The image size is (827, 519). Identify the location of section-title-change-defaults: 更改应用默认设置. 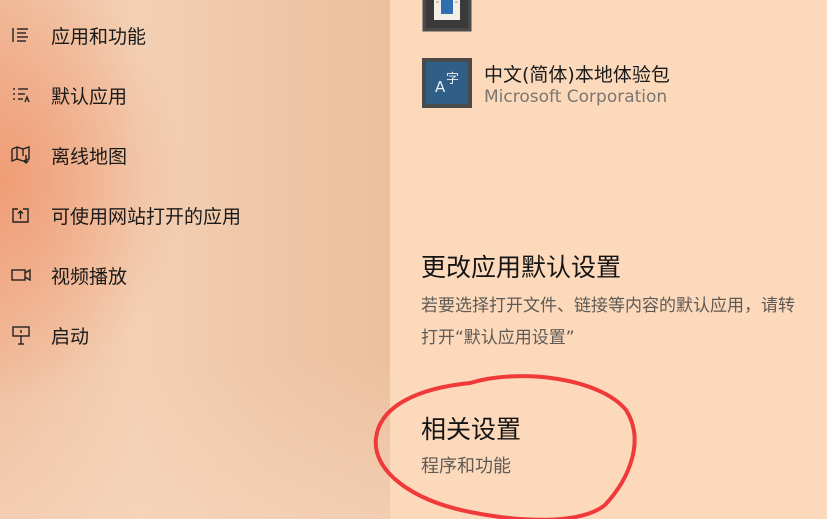
(521, 267).